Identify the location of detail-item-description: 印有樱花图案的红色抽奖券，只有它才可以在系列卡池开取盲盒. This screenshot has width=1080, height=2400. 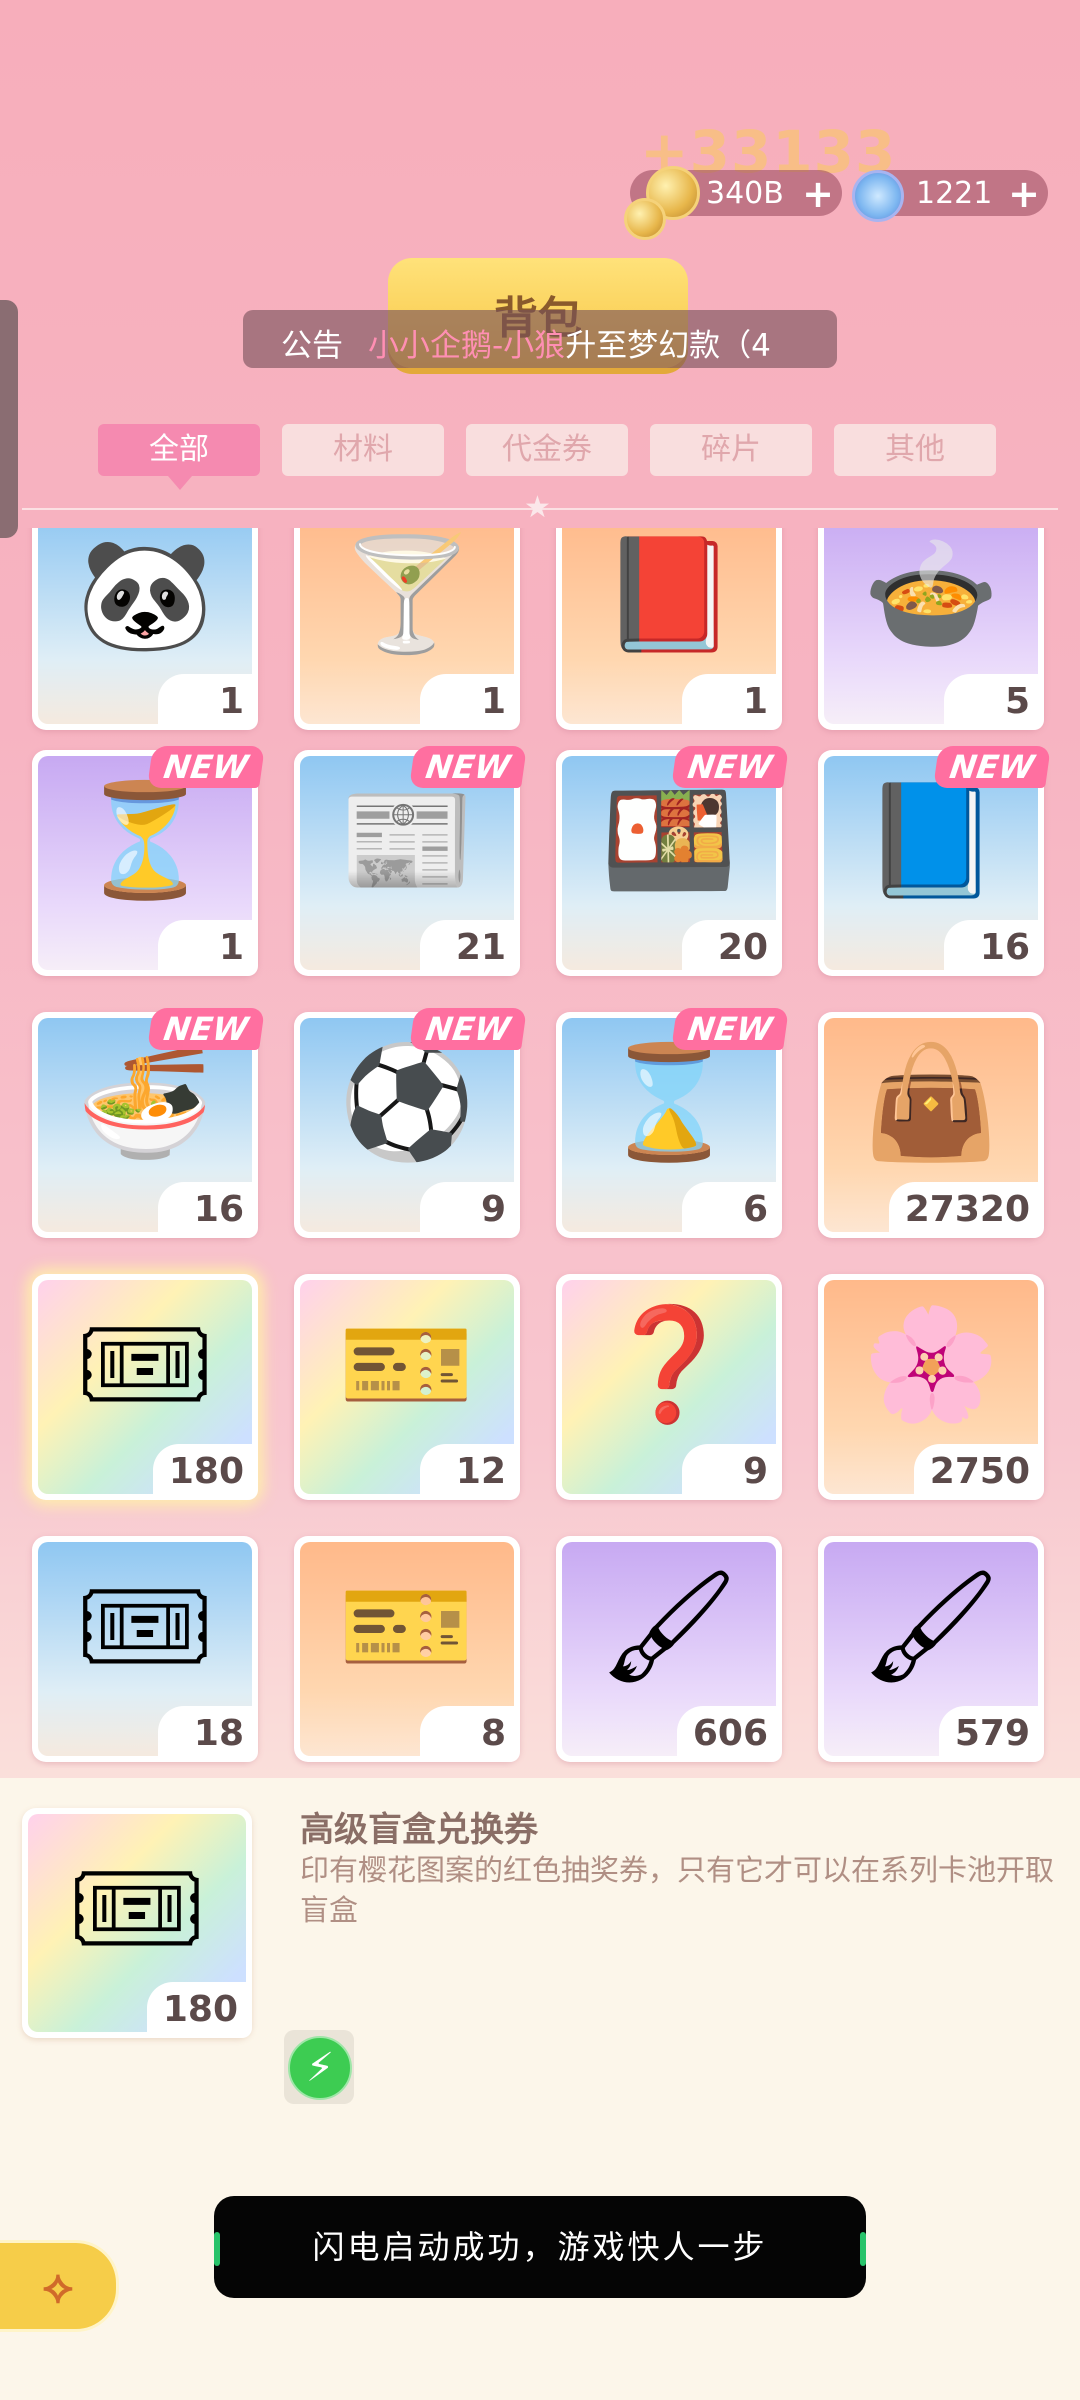
(677, 1890).